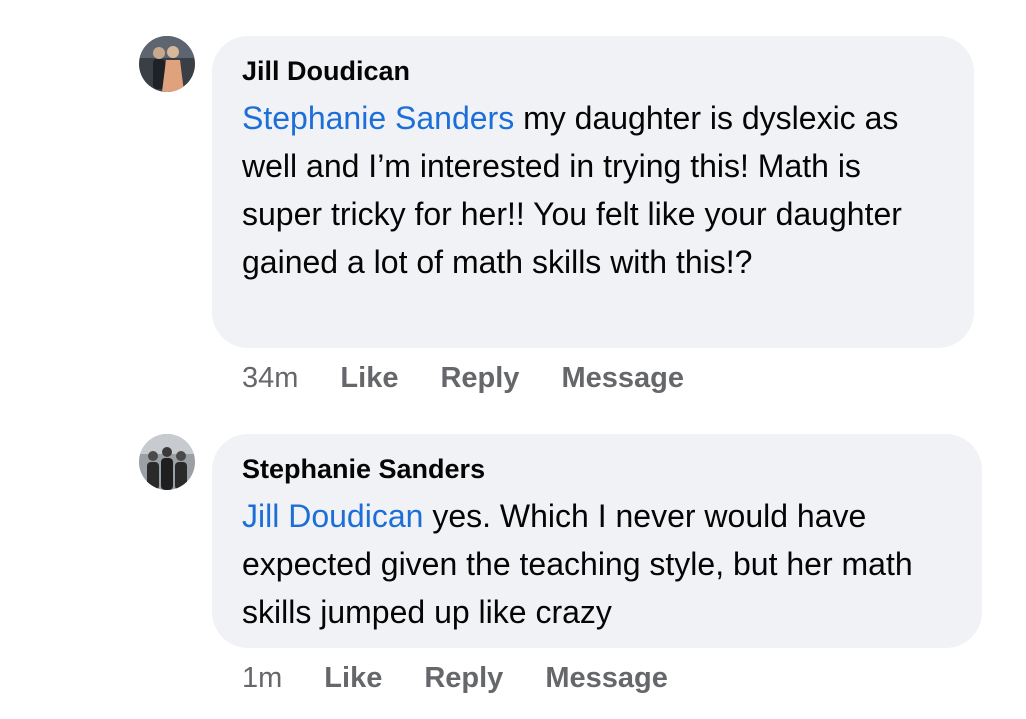 This screenshot has height=719, width=1026. I want to click on mention-link: Jill Doudican, so click(332, 516).